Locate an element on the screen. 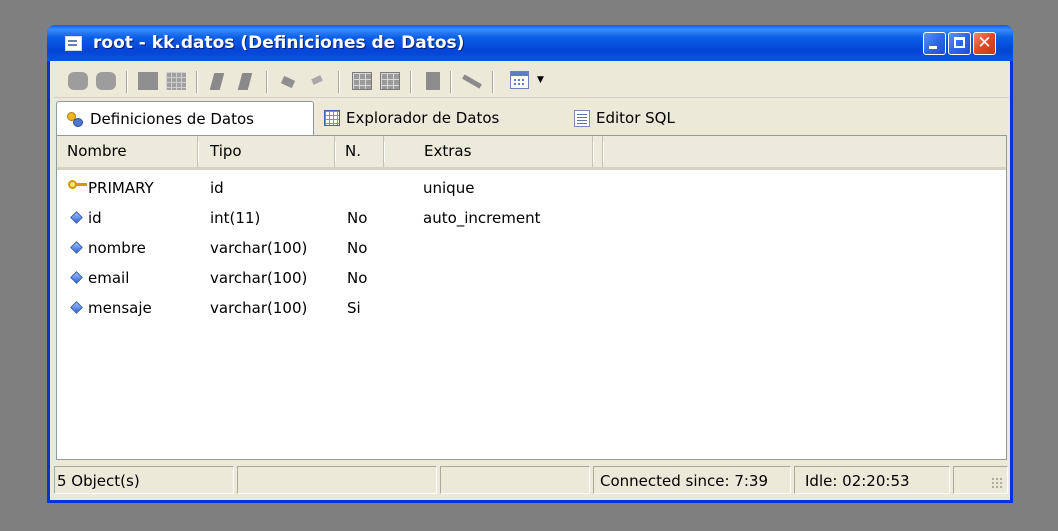 Image resolution: width=1058 pixels, height=531 pixels. column-header-empty is located at coordinates (599, 151).